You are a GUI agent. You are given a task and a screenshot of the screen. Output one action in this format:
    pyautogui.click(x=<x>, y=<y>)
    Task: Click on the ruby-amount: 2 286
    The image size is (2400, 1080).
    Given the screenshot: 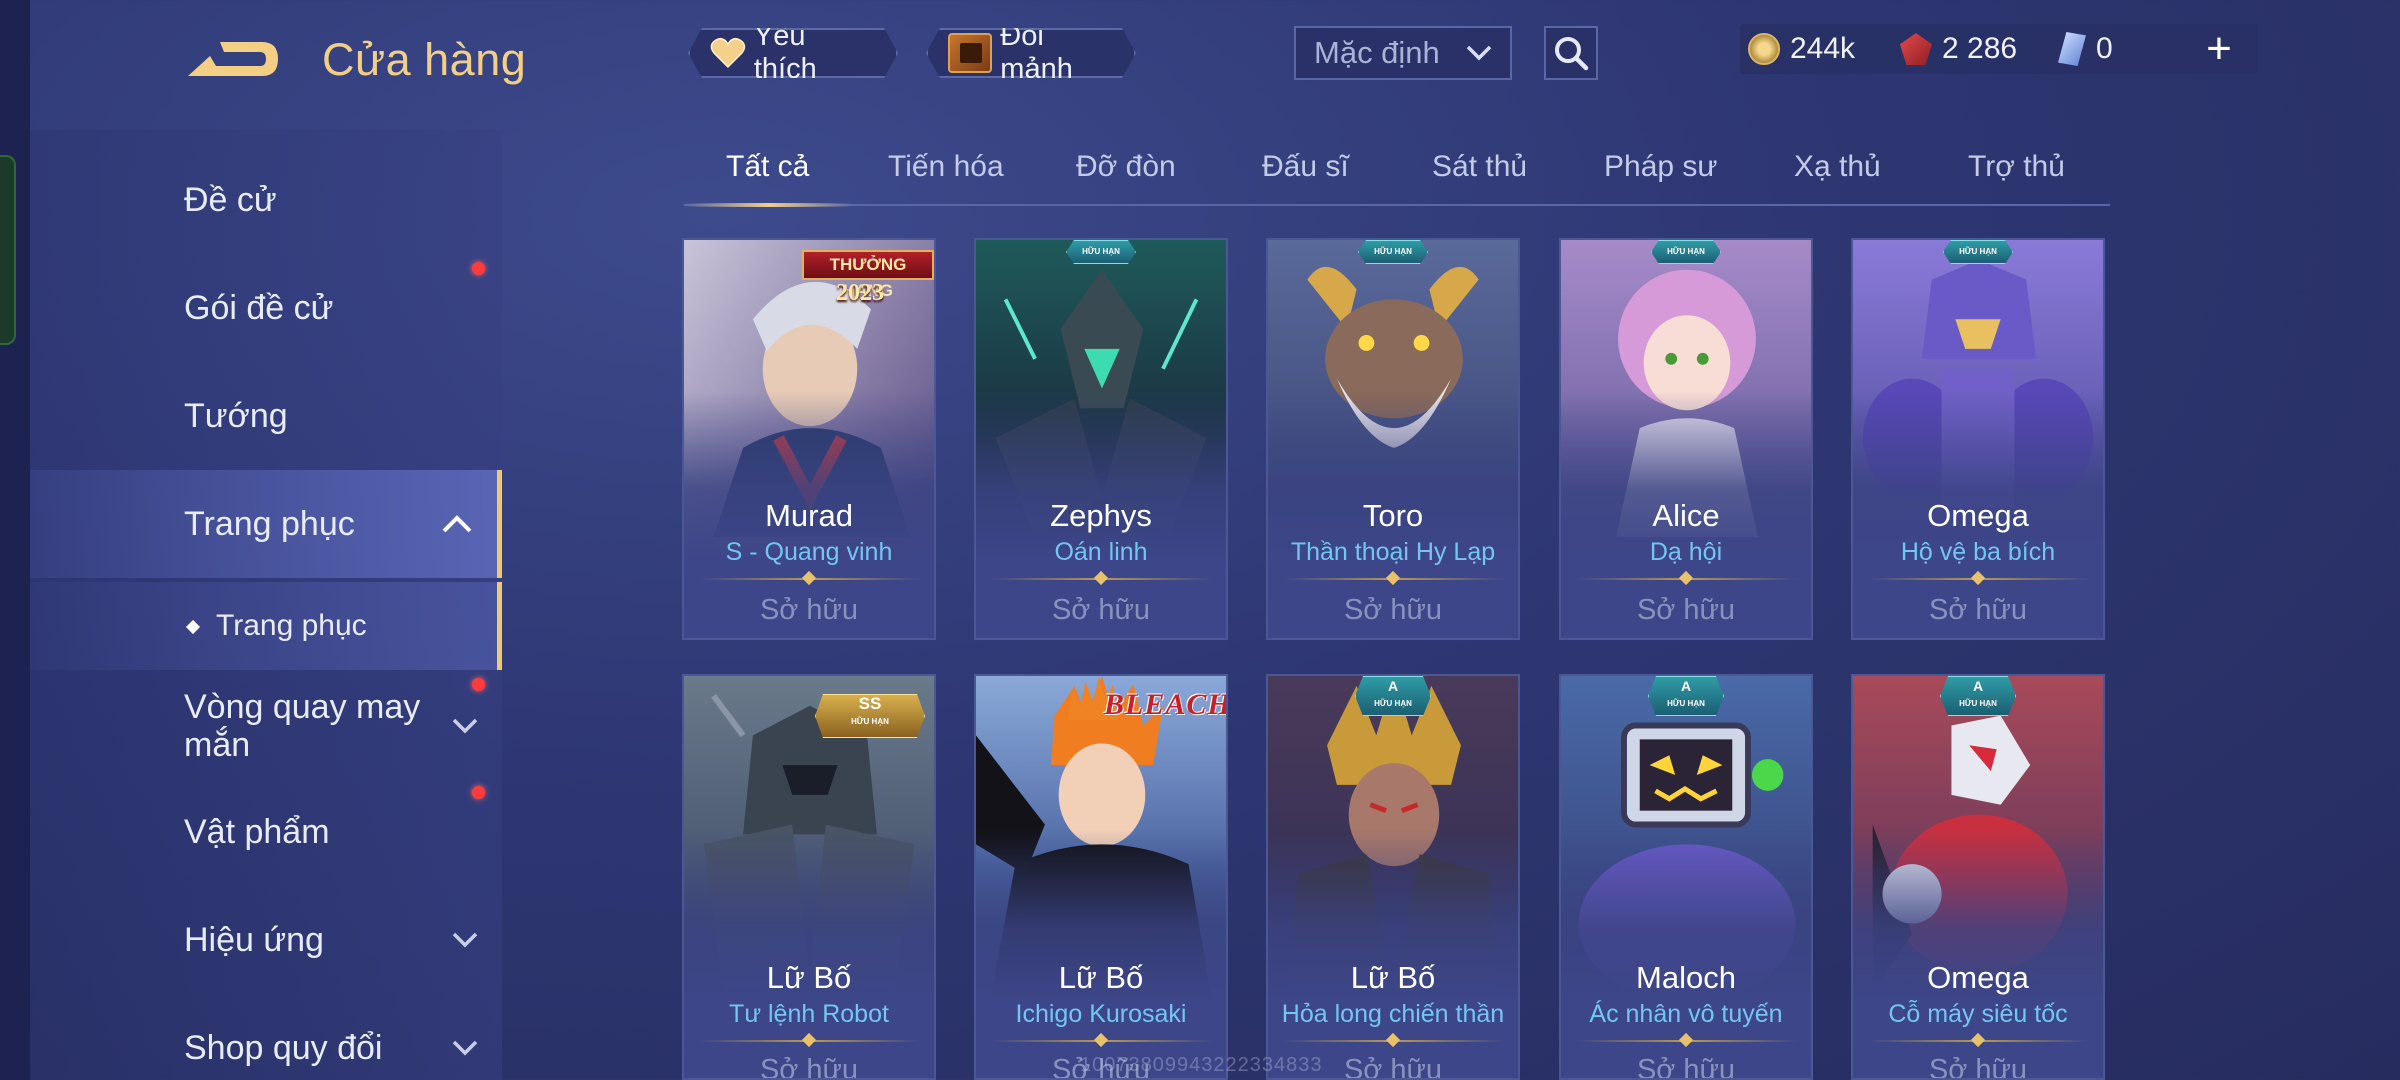 What is the action you would take?
    pyautogui.click(x=1980, y=48)
    